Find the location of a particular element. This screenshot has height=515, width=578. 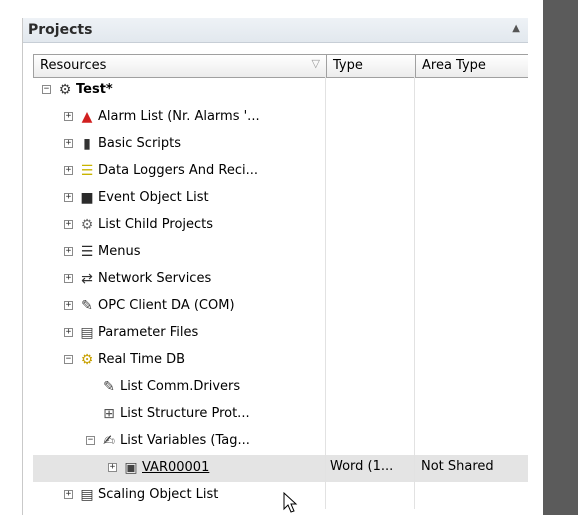

resource-cell: + ▮ Basic Scripts is located at coordinates (179, 144).